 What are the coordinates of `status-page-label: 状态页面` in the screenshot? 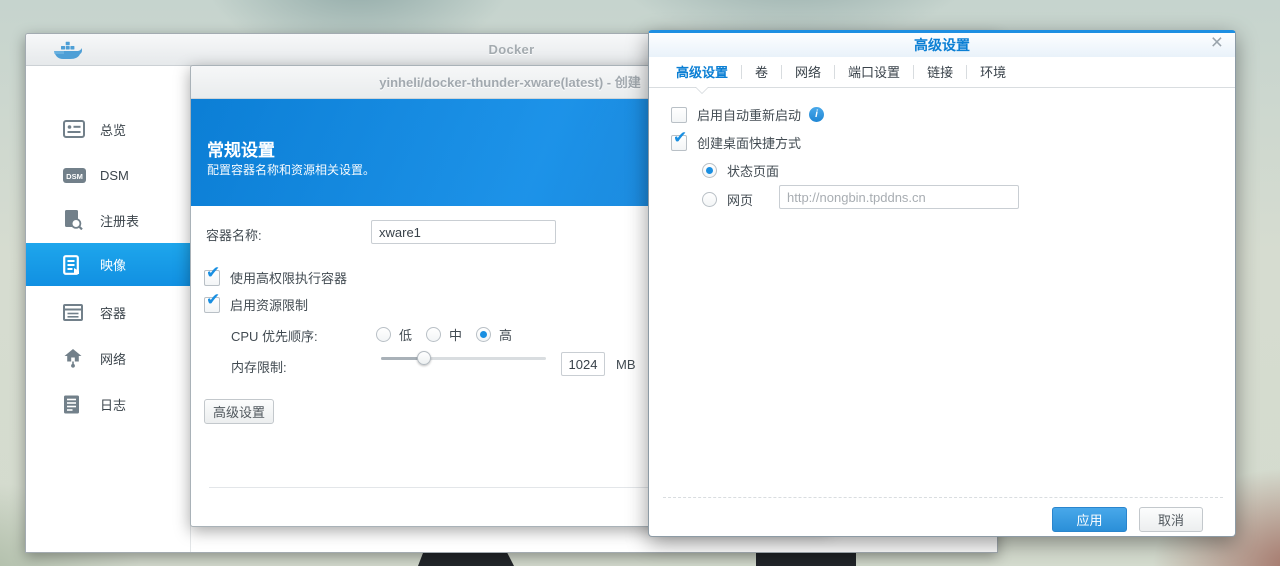 It's located at (753, 171).